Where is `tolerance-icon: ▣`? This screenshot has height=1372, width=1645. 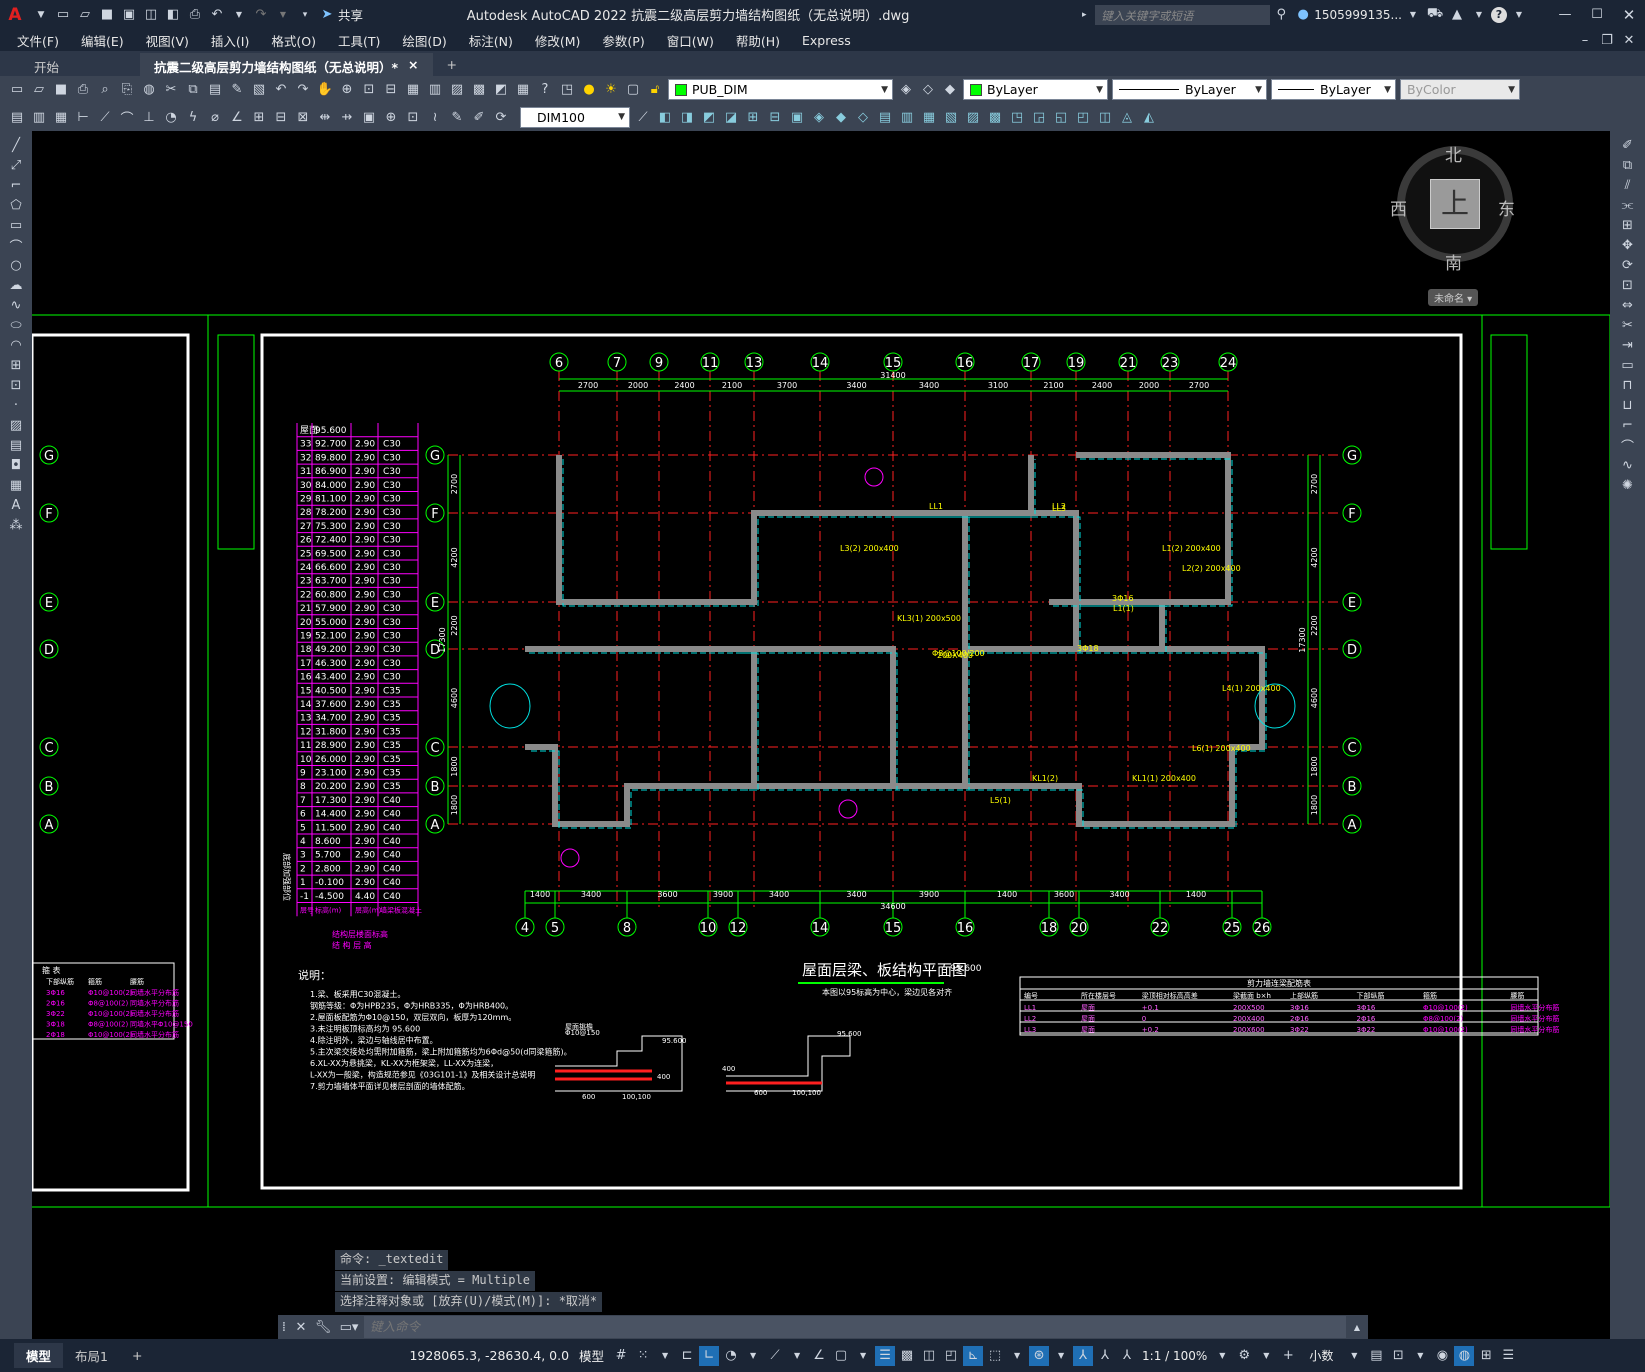 tolerance-icon: ▣ is located at coordinates (369, 117).